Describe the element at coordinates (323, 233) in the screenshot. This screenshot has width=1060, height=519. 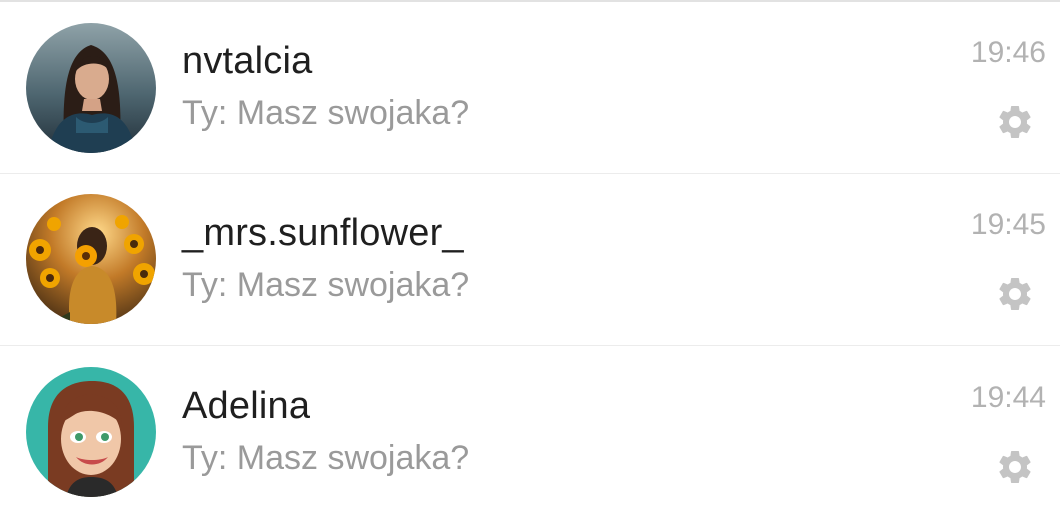
I see `contact-name: _mrs.sunflower_` at that location.